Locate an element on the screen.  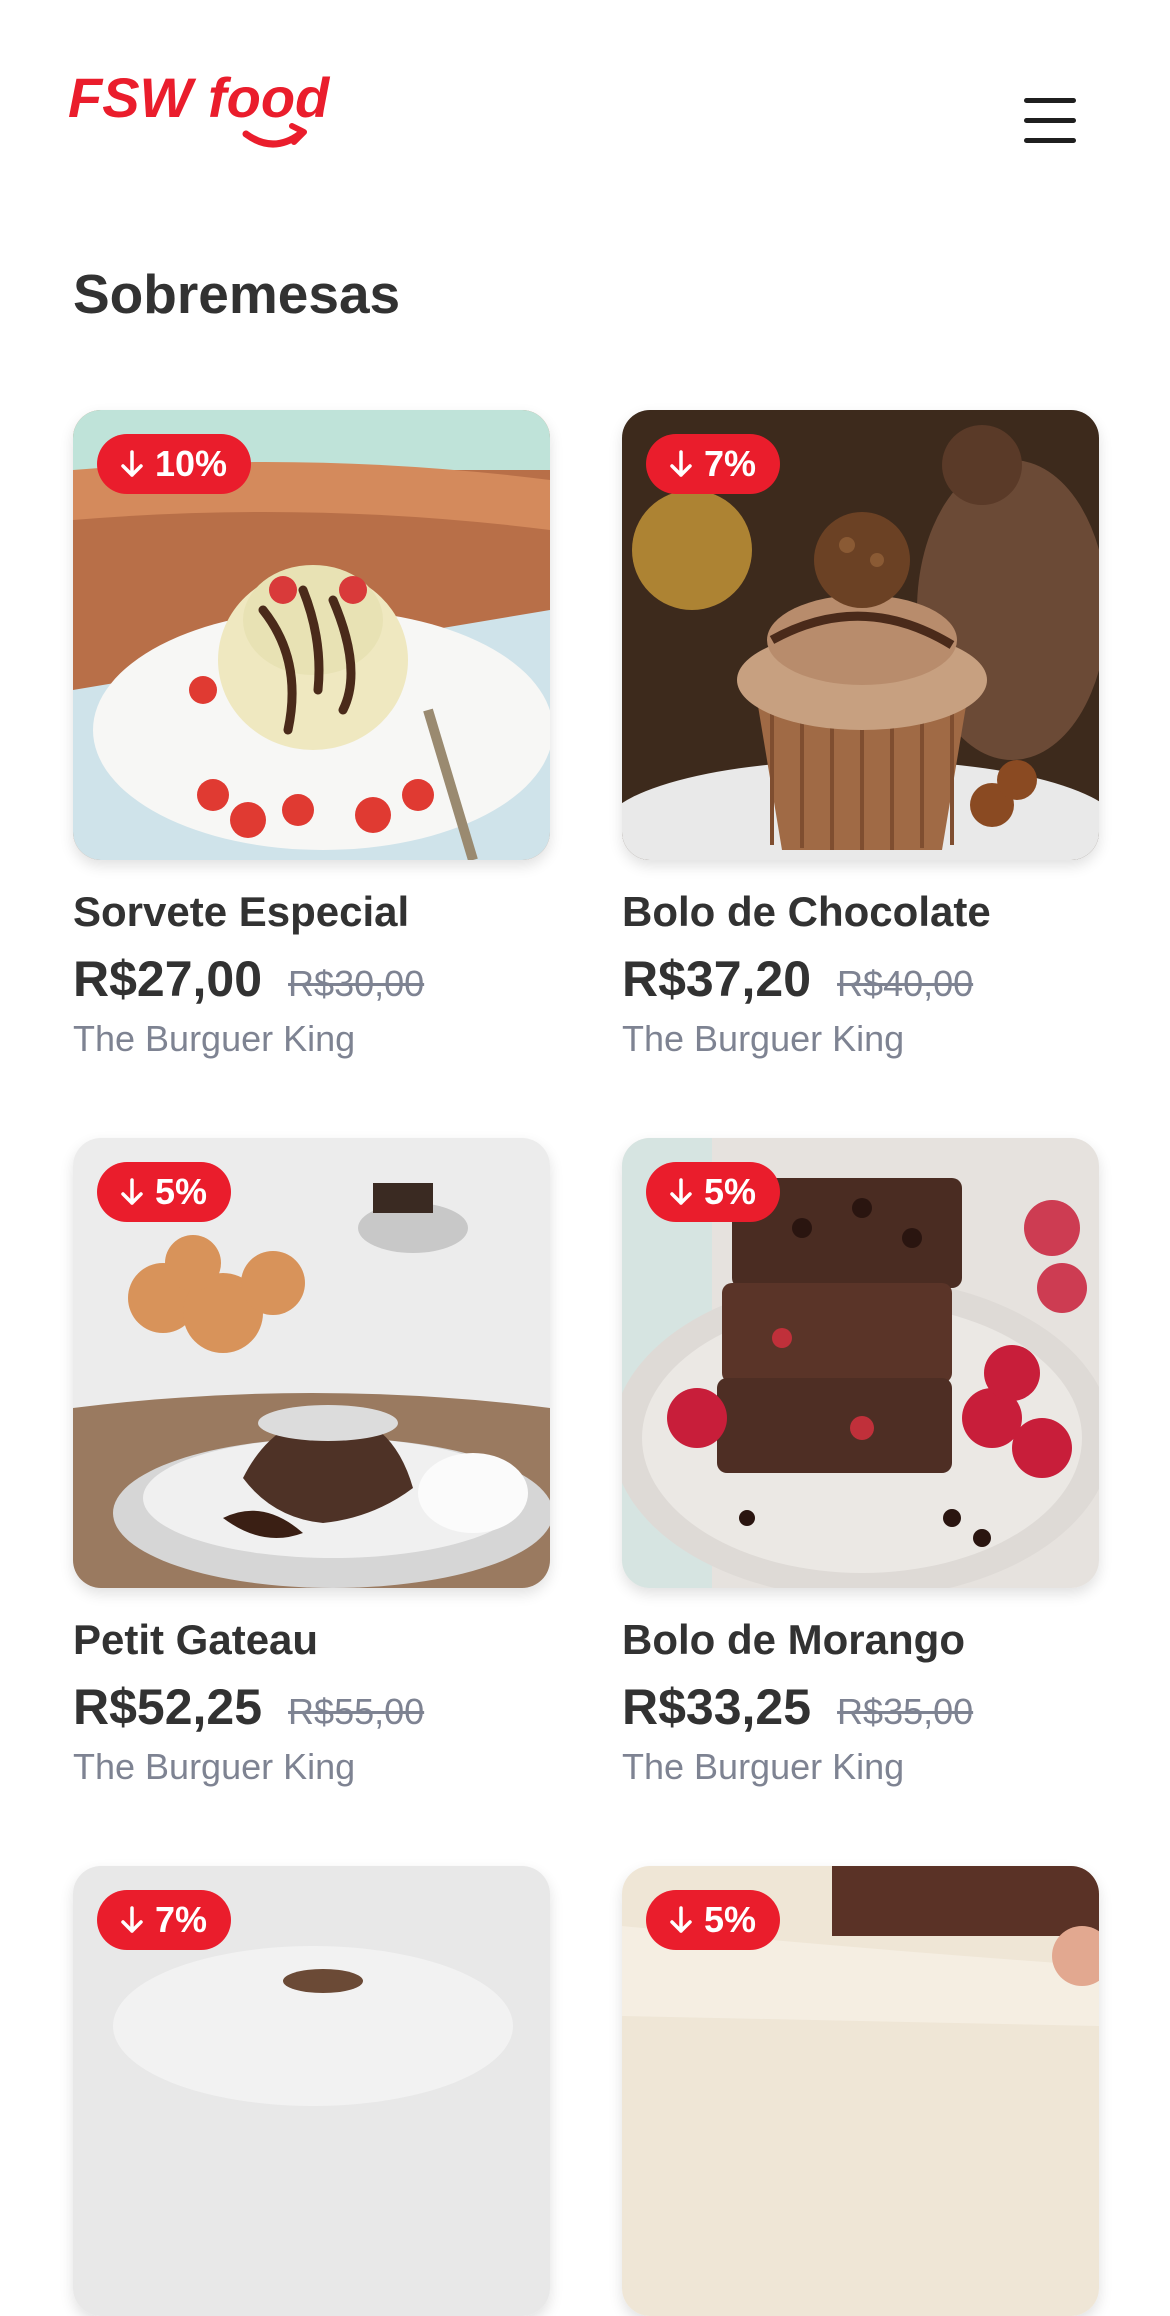
product-price: R$52,25 is located at coordinates (168, 1707).